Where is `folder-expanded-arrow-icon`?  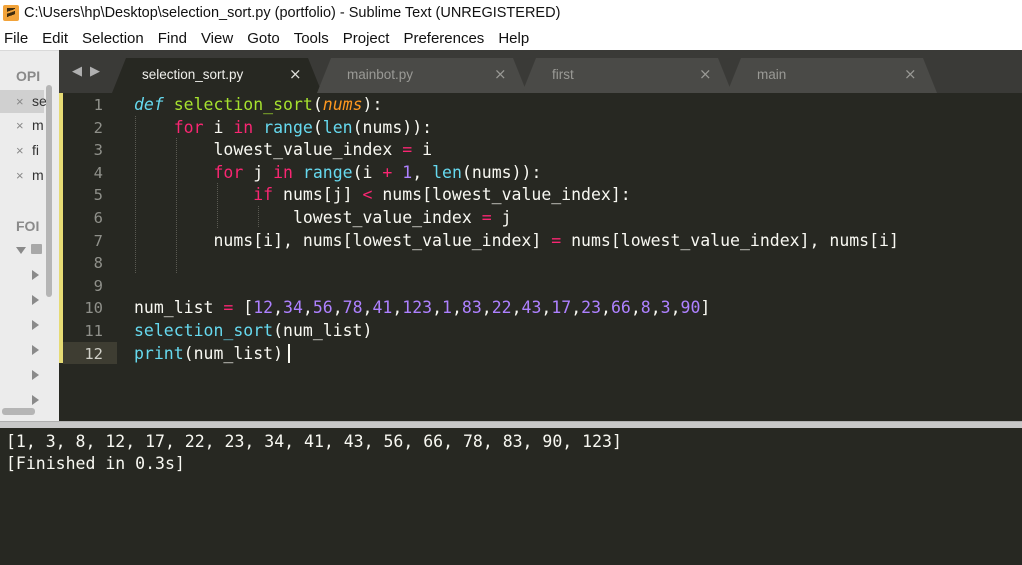
folder-expanded-arrow-icon is located at coordinates (21, 250).